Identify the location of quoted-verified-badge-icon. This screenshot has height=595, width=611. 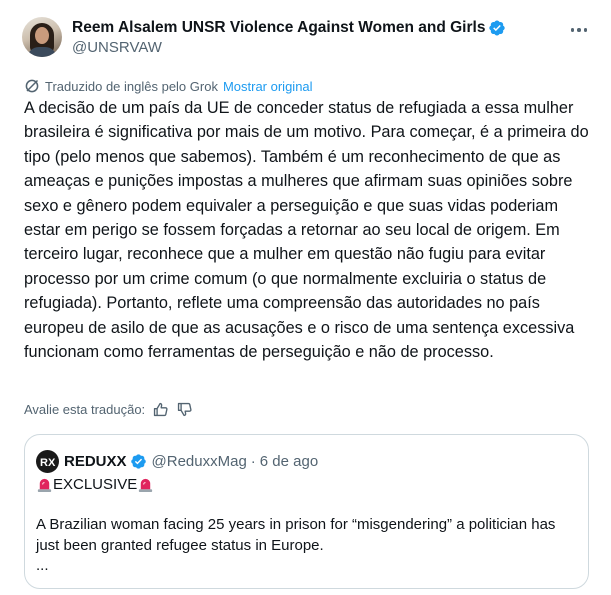
(138, 461).